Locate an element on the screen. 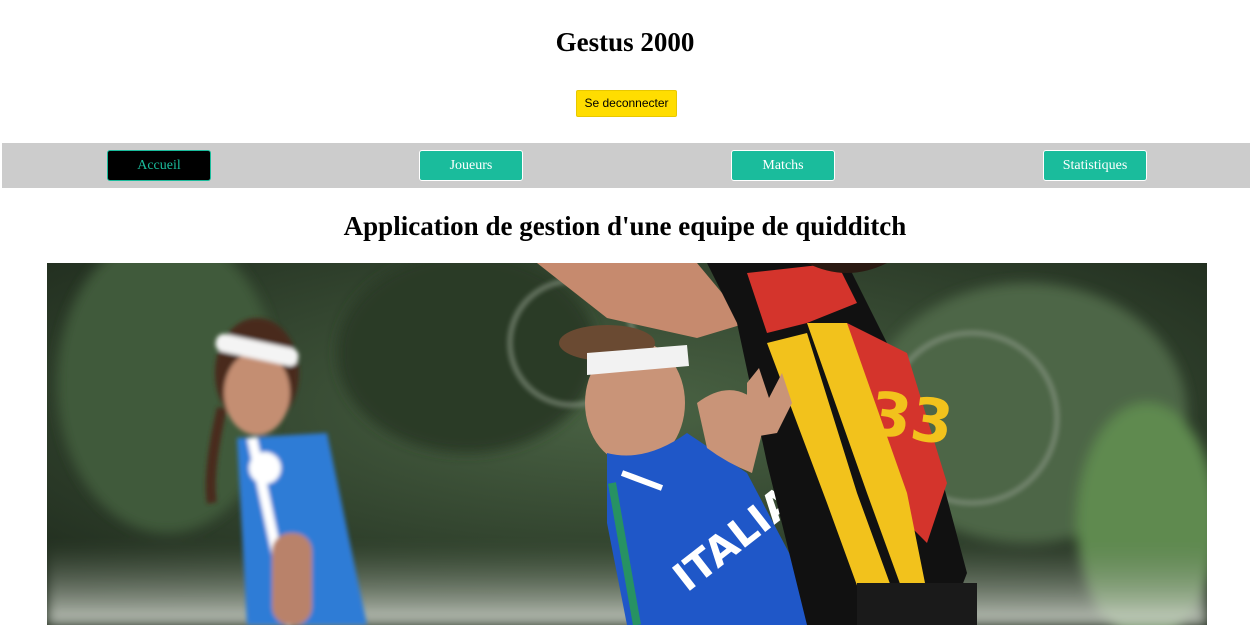  app-title: Gestus 2000 is located at coordinates (625, 42).